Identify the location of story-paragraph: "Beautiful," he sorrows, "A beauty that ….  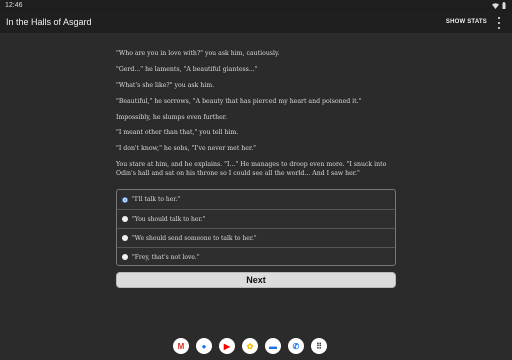
(239, 101).